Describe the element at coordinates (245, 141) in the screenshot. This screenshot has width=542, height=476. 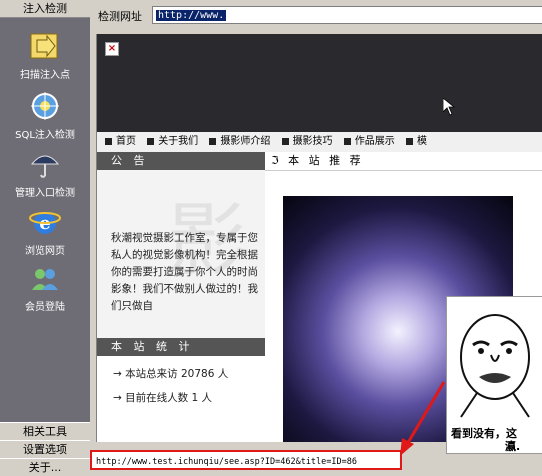
I see `nav-link-photographers: 摄影师介绍` at that location.